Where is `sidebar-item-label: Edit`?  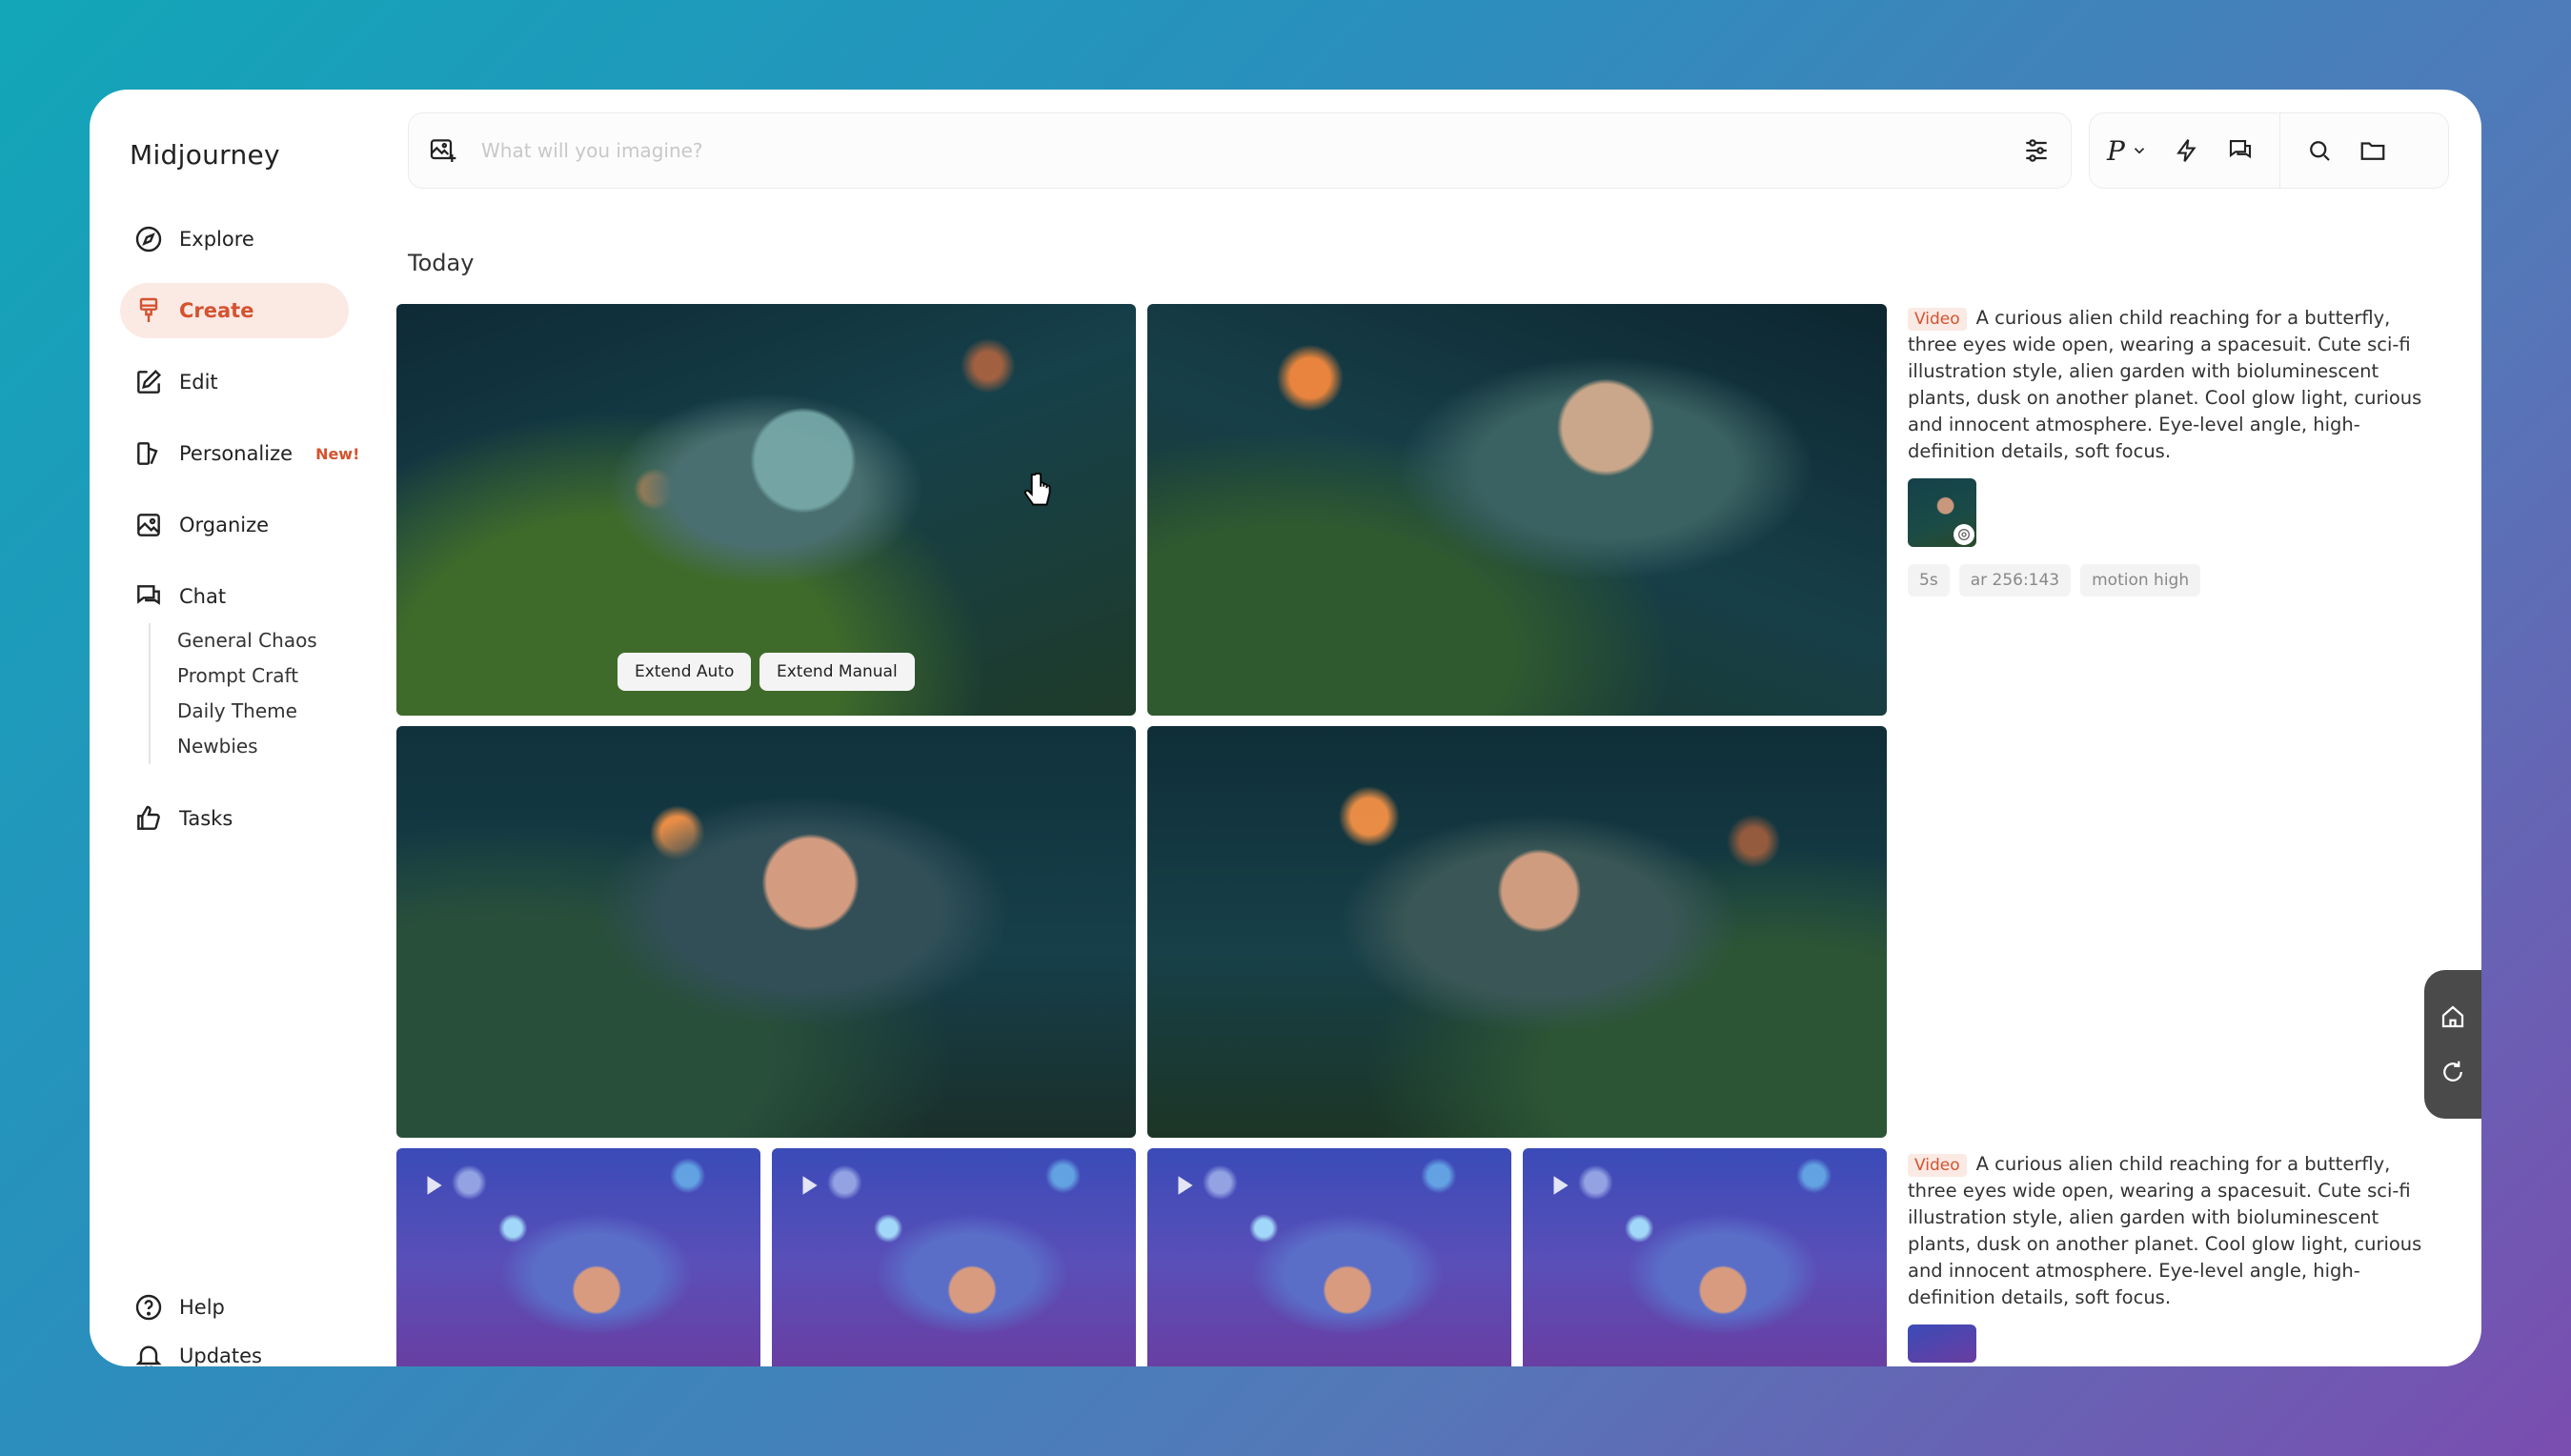
sidebar-item-label: Edit is located at coordinates (198, 383).